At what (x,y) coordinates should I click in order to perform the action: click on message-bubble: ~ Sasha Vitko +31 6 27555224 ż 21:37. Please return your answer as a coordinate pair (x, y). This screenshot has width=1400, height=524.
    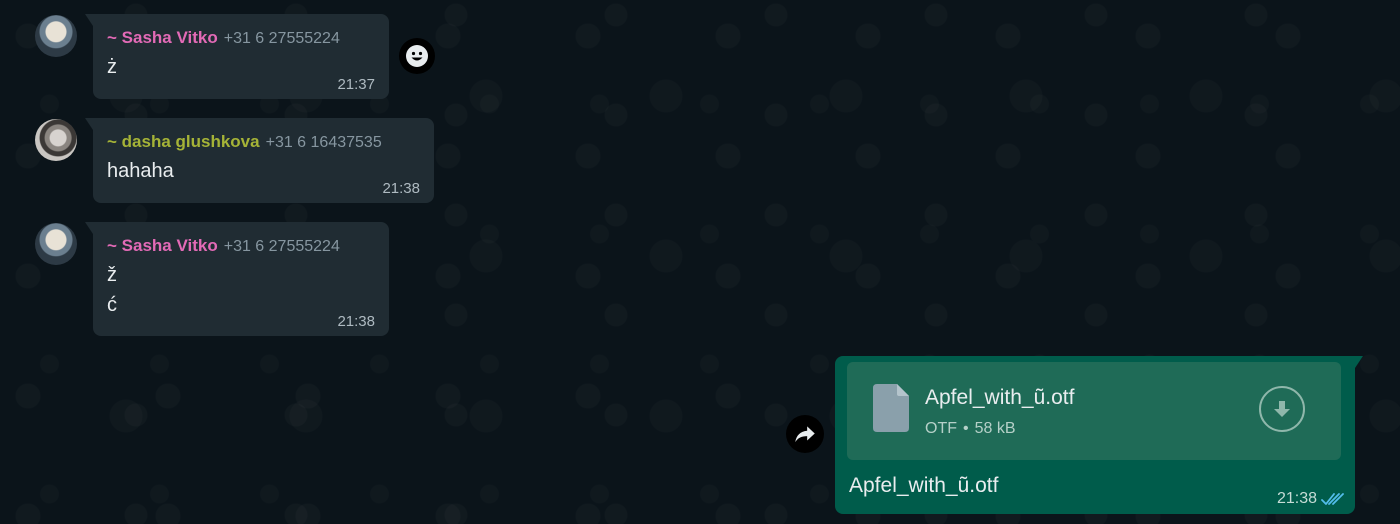
    Looking at the image, I should click on (237, 56).